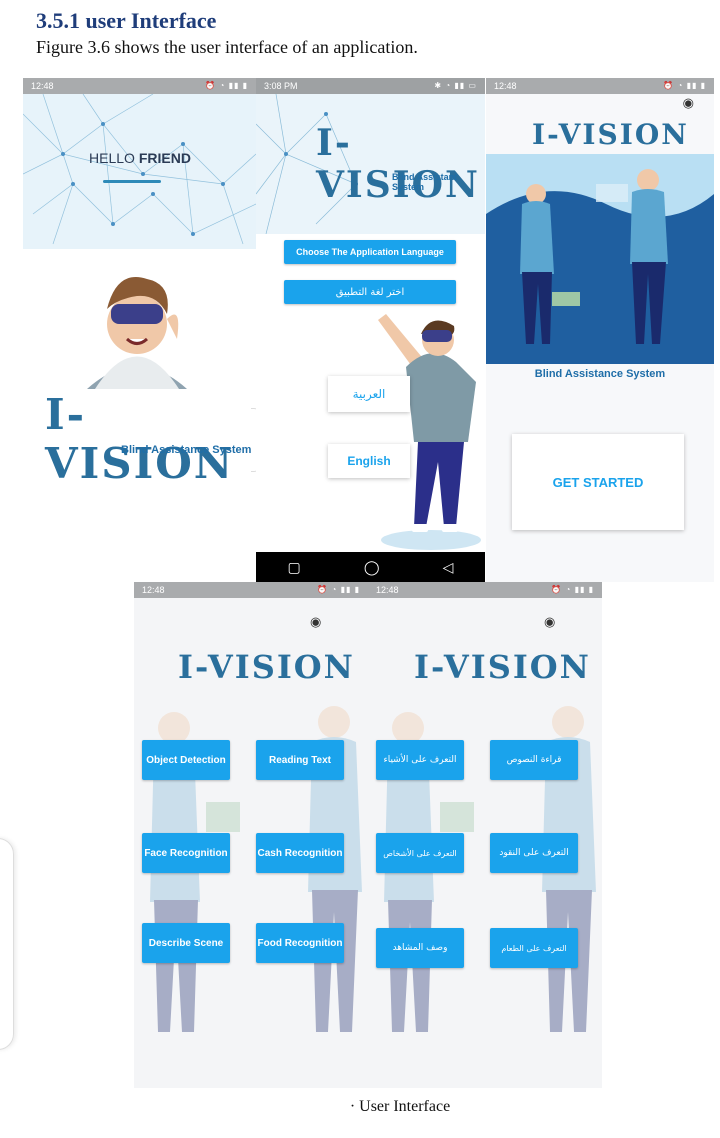  I want to click on tagline: Blind Assistance System, so click(600, 374).